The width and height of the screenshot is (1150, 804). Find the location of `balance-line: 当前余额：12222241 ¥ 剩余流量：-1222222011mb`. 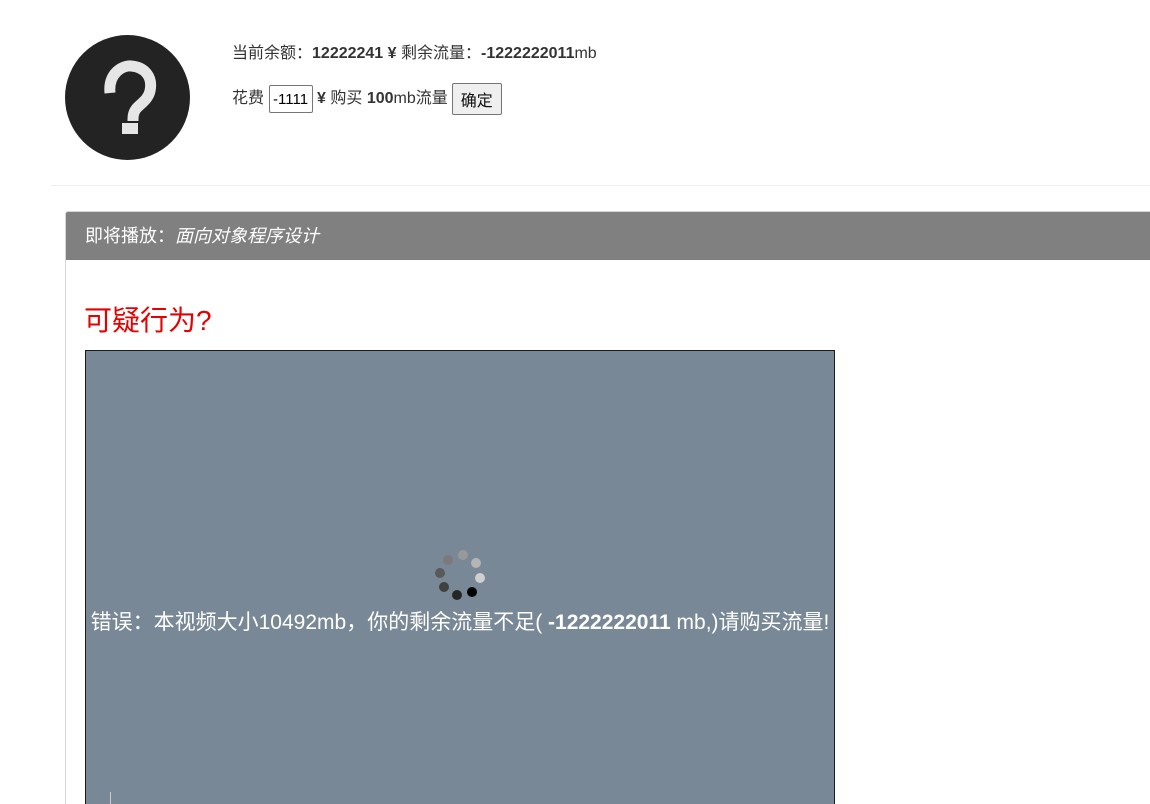

balance-line: 当前余额：12222241 ¥ 剩余流量：-1222222011mb is located at coordinates (414, 55).